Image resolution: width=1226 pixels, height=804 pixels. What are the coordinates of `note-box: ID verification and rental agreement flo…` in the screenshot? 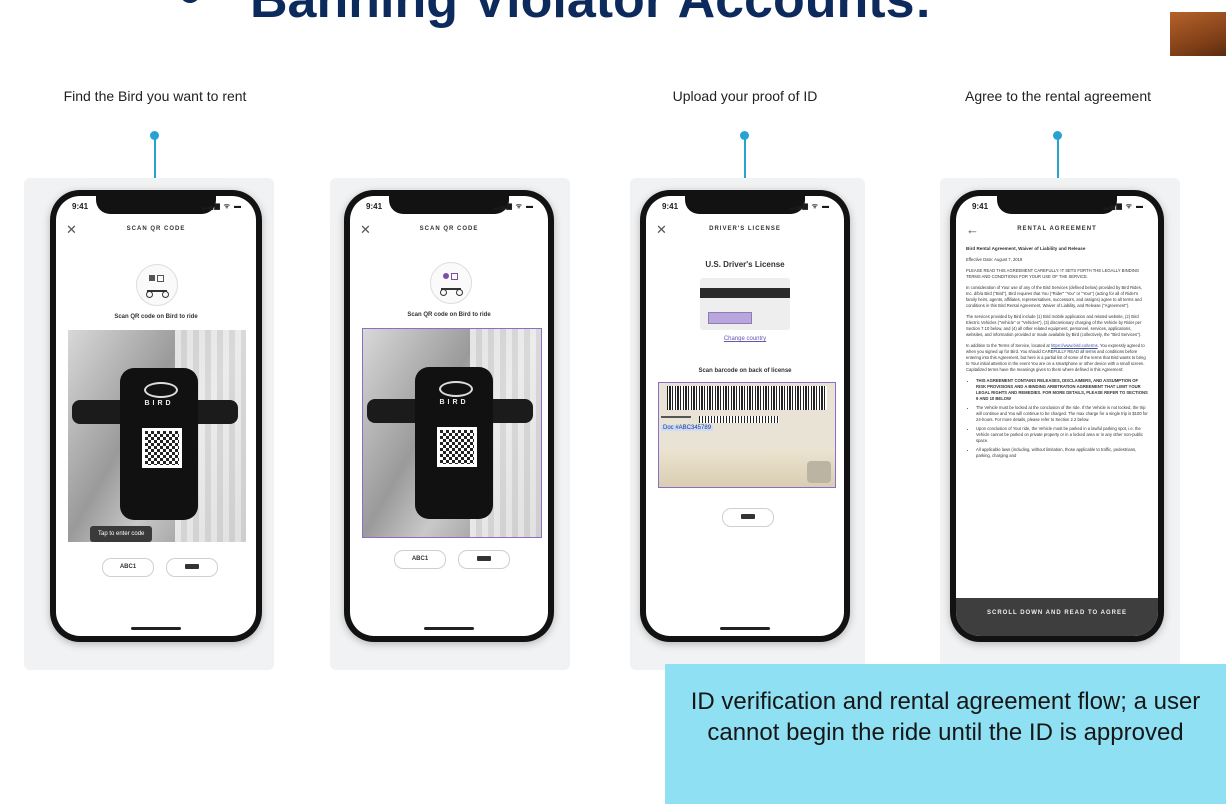 It's located at (945, 734).